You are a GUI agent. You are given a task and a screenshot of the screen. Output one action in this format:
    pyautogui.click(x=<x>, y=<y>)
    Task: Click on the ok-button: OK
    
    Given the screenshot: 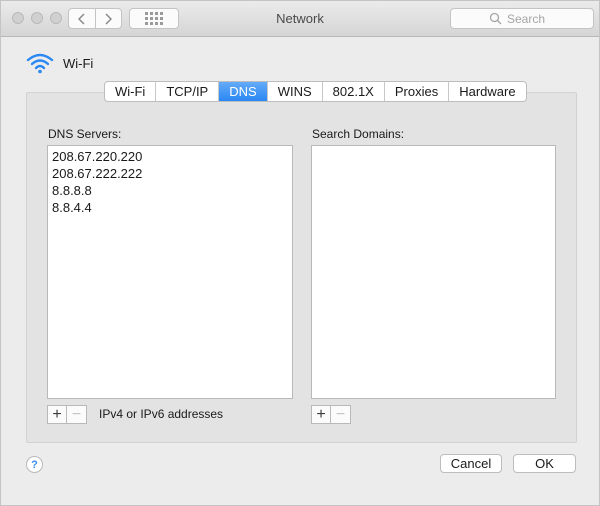 What is the action you would take?
    pyautogui.click(x=544, y=463)
    